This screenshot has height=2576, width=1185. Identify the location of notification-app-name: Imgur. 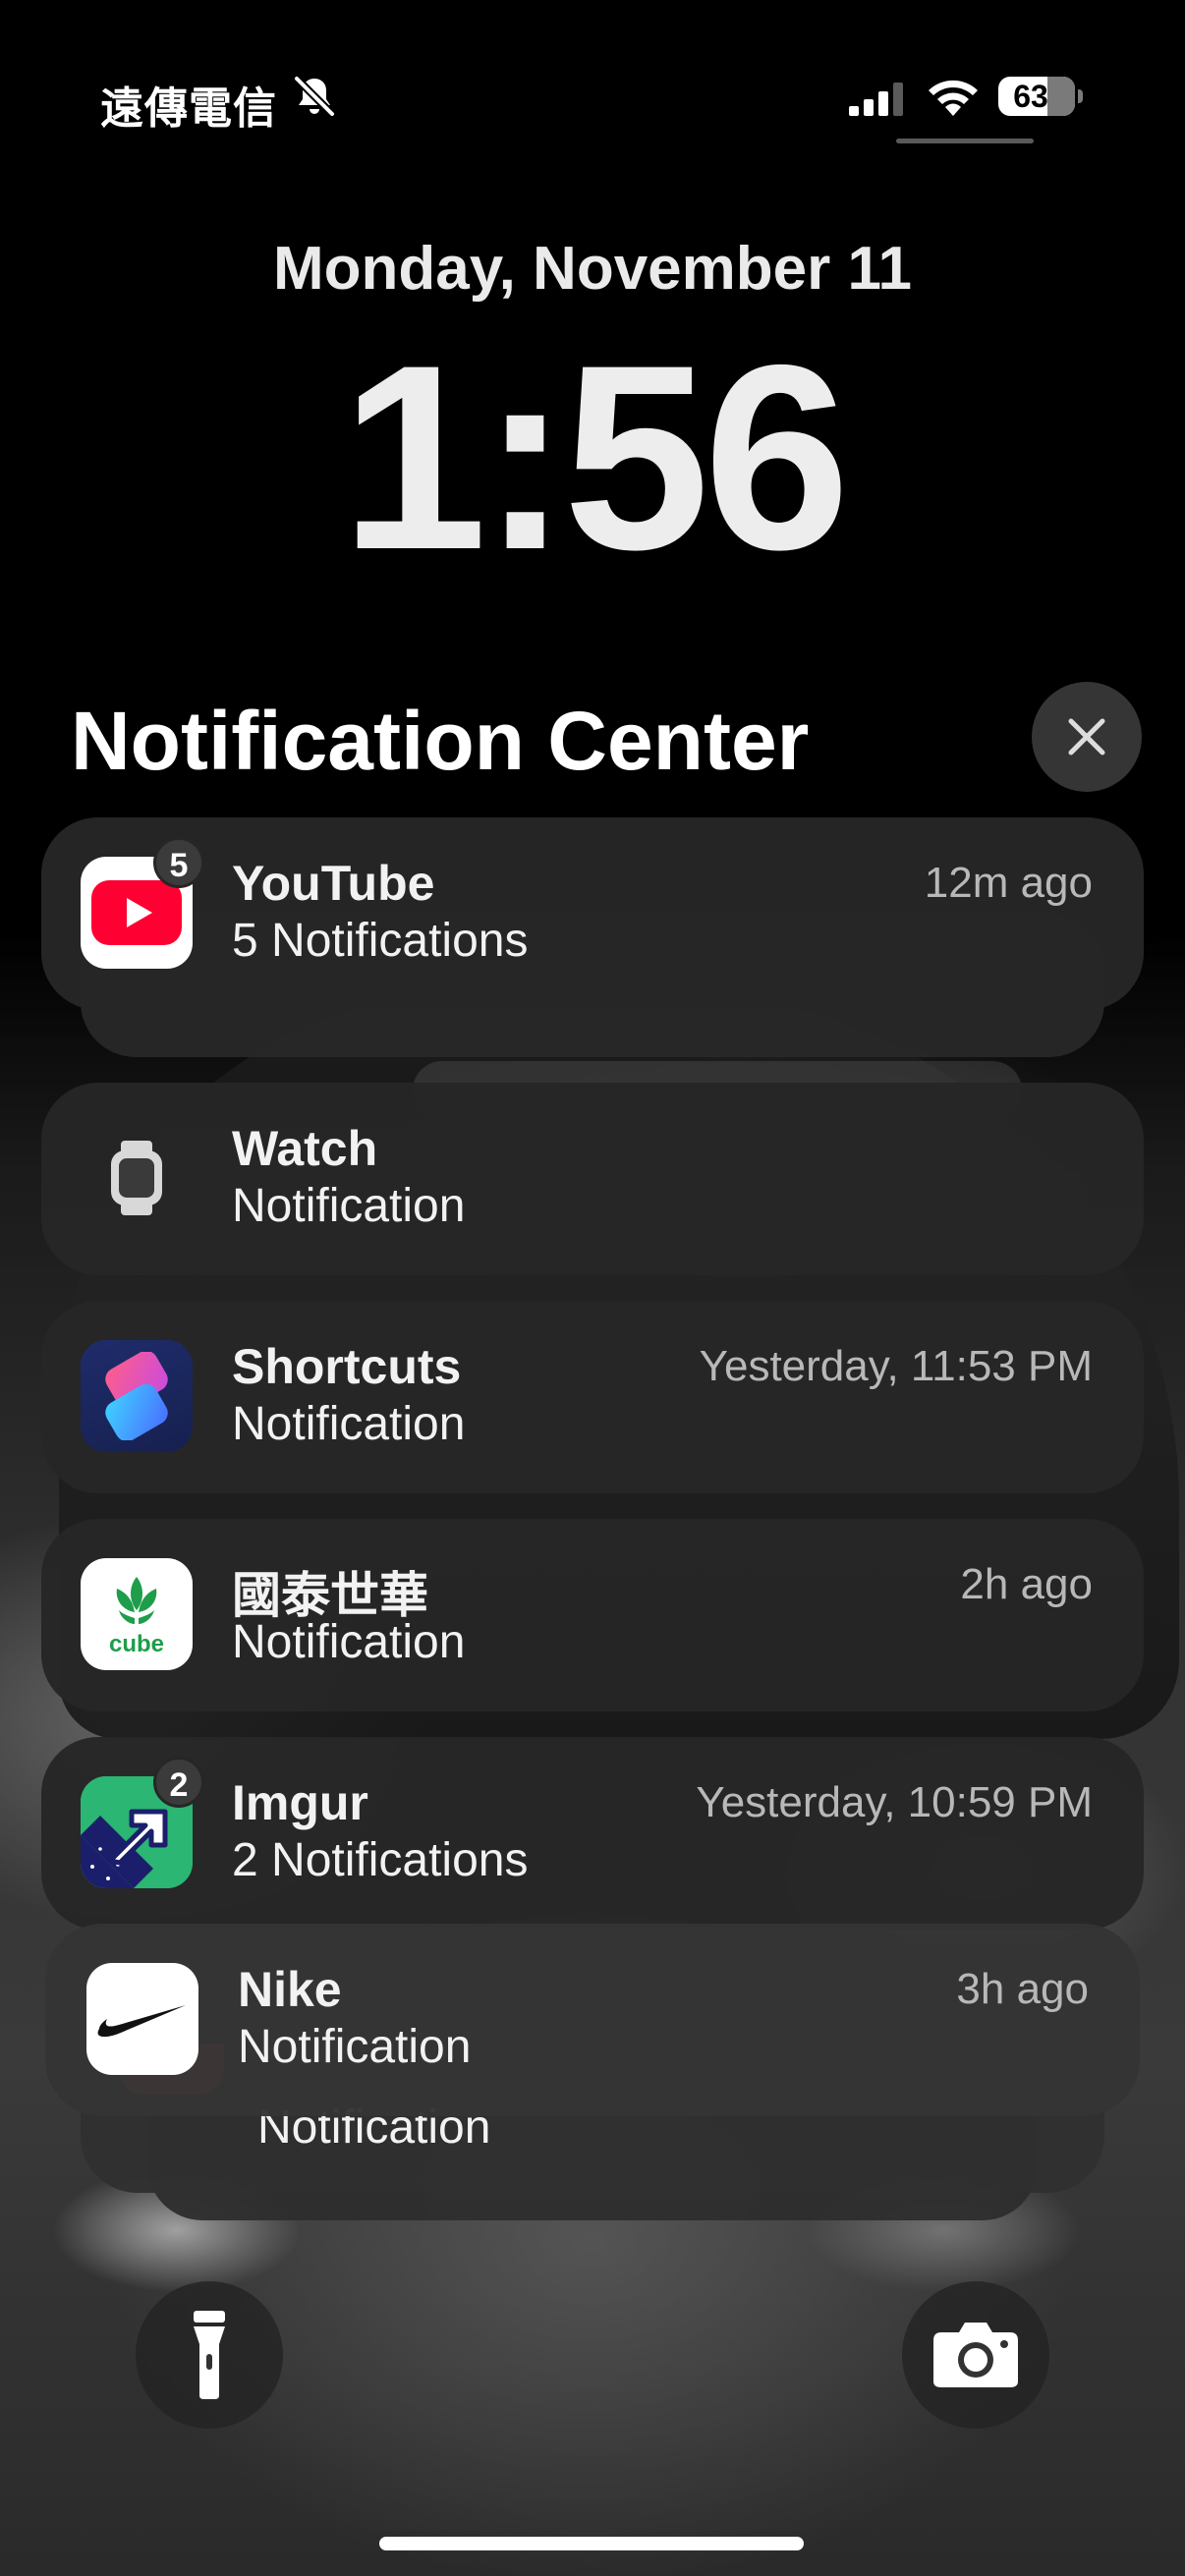
(300, 1802).